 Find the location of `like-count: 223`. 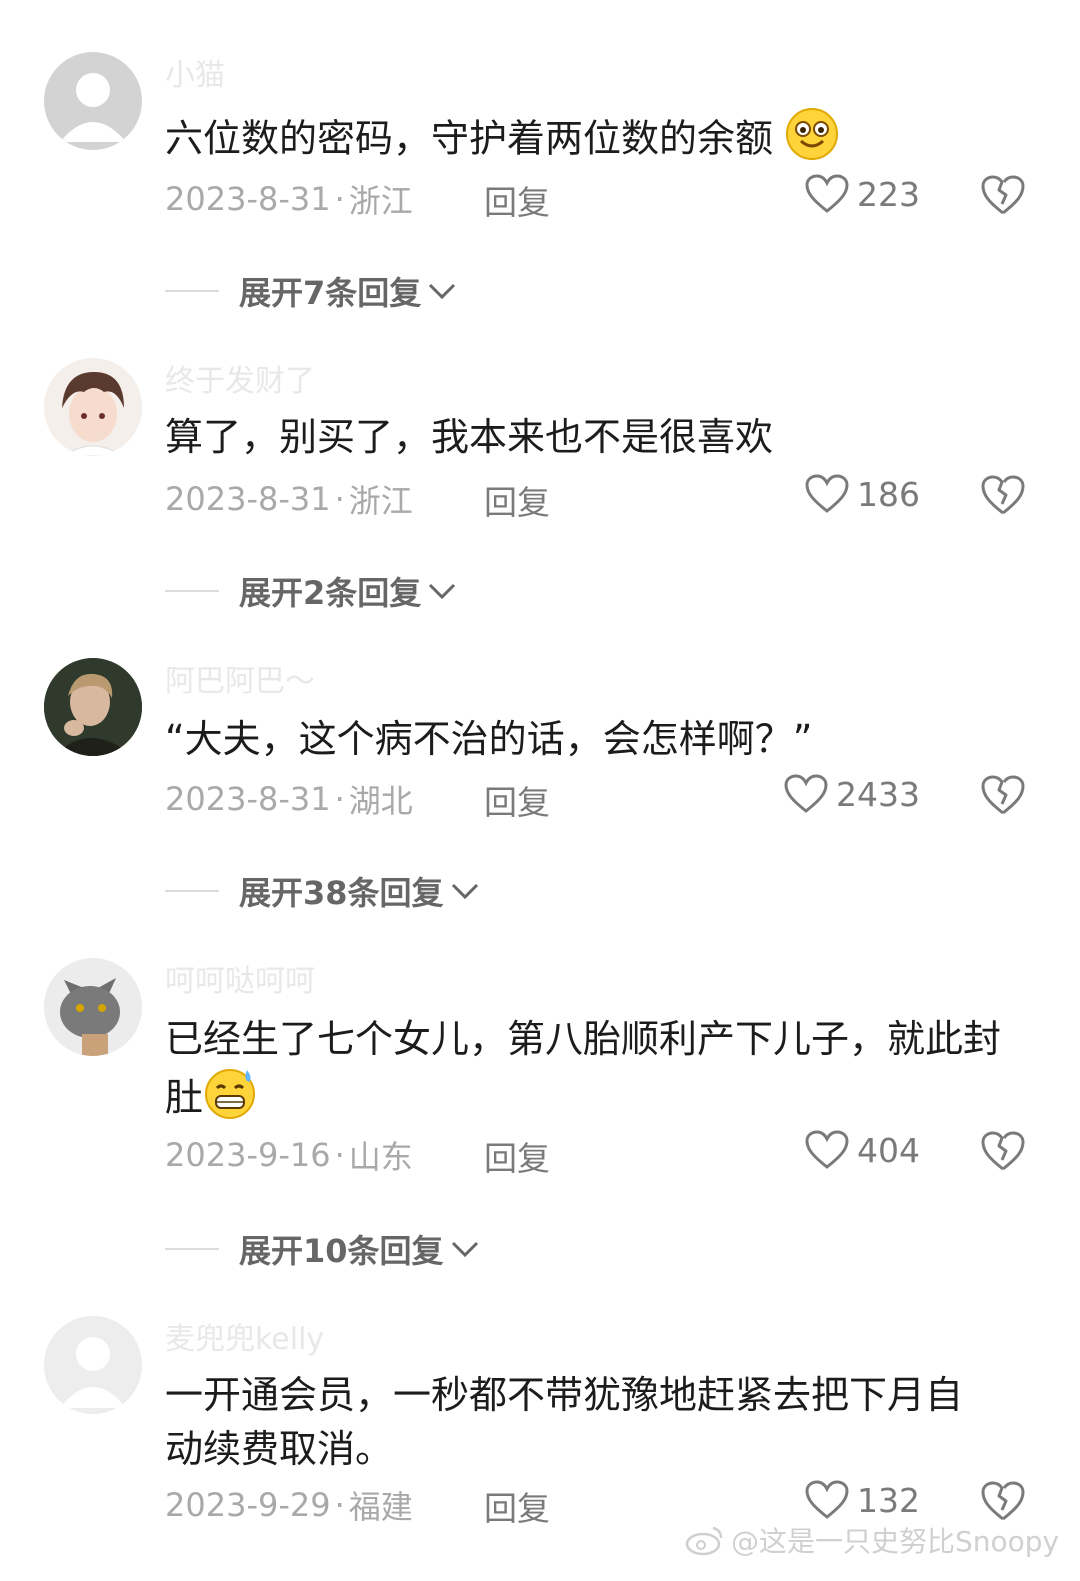

like-count: 223 is located at coordinates (888, 194).